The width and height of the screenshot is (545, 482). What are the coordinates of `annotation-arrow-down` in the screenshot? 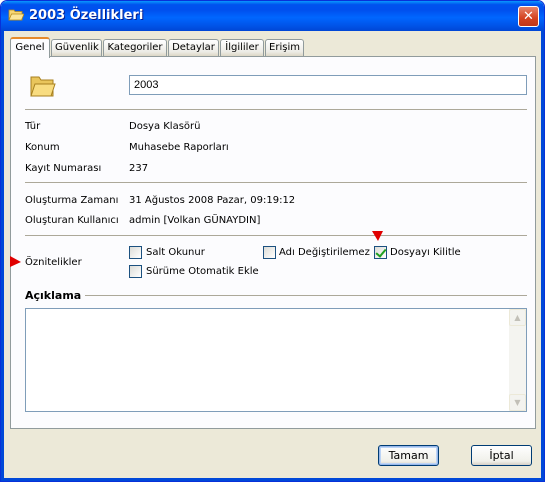 It's located at (377, 236).